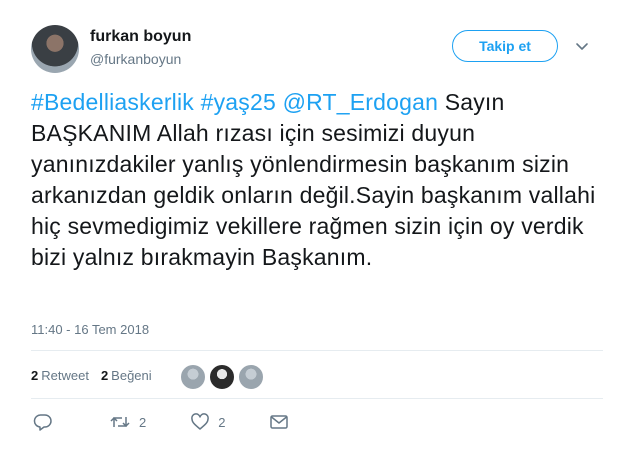  Describe the element at coordinates (65, 375) in the screenshot. I see `retweet-stat-label: Retweet` at that location.